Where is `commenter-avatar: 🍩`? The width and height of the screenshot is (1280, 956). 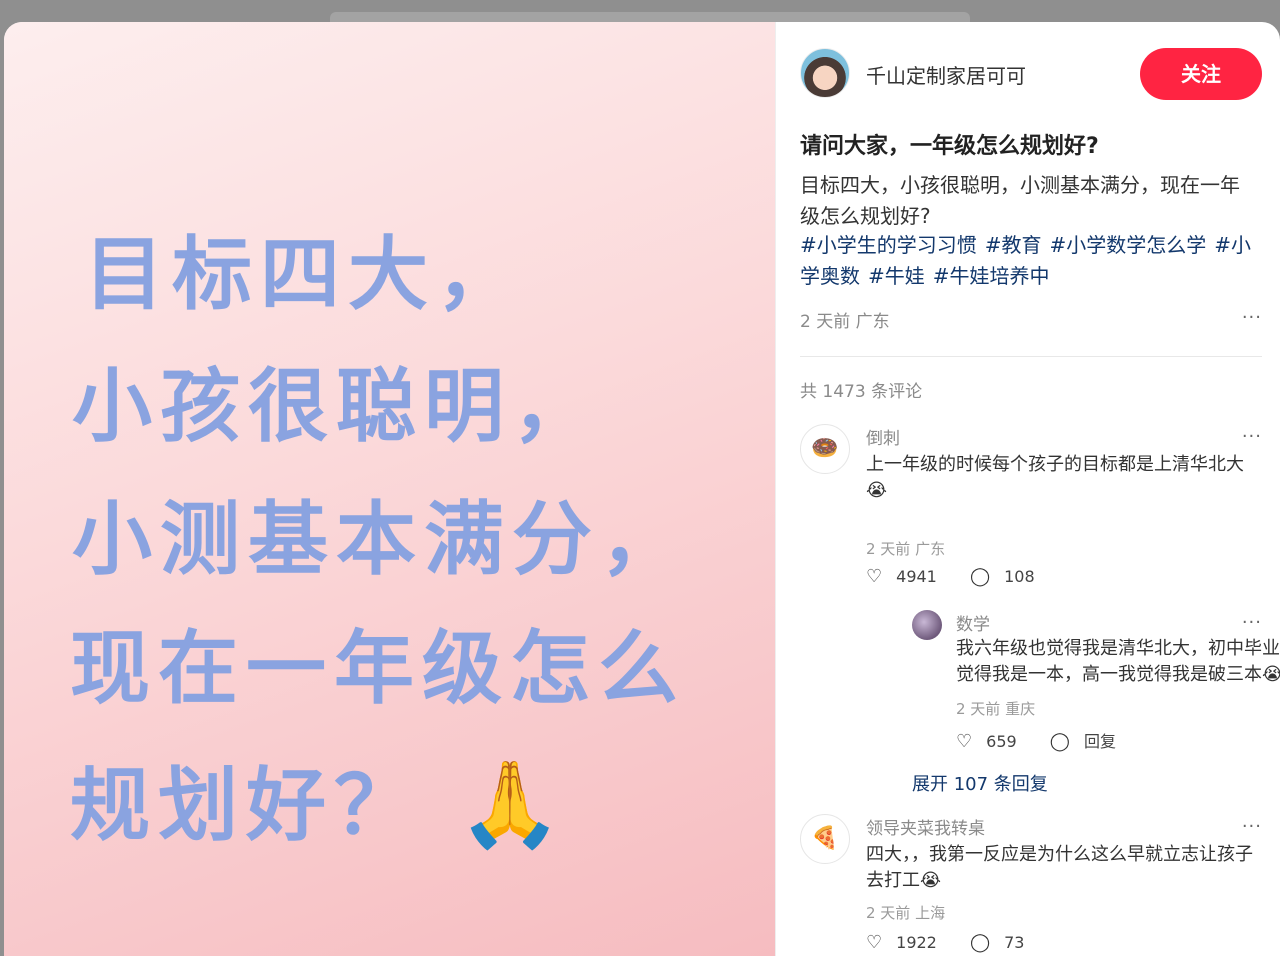
commenter-avatar: 🍩 is located at coordinates (825, 449).